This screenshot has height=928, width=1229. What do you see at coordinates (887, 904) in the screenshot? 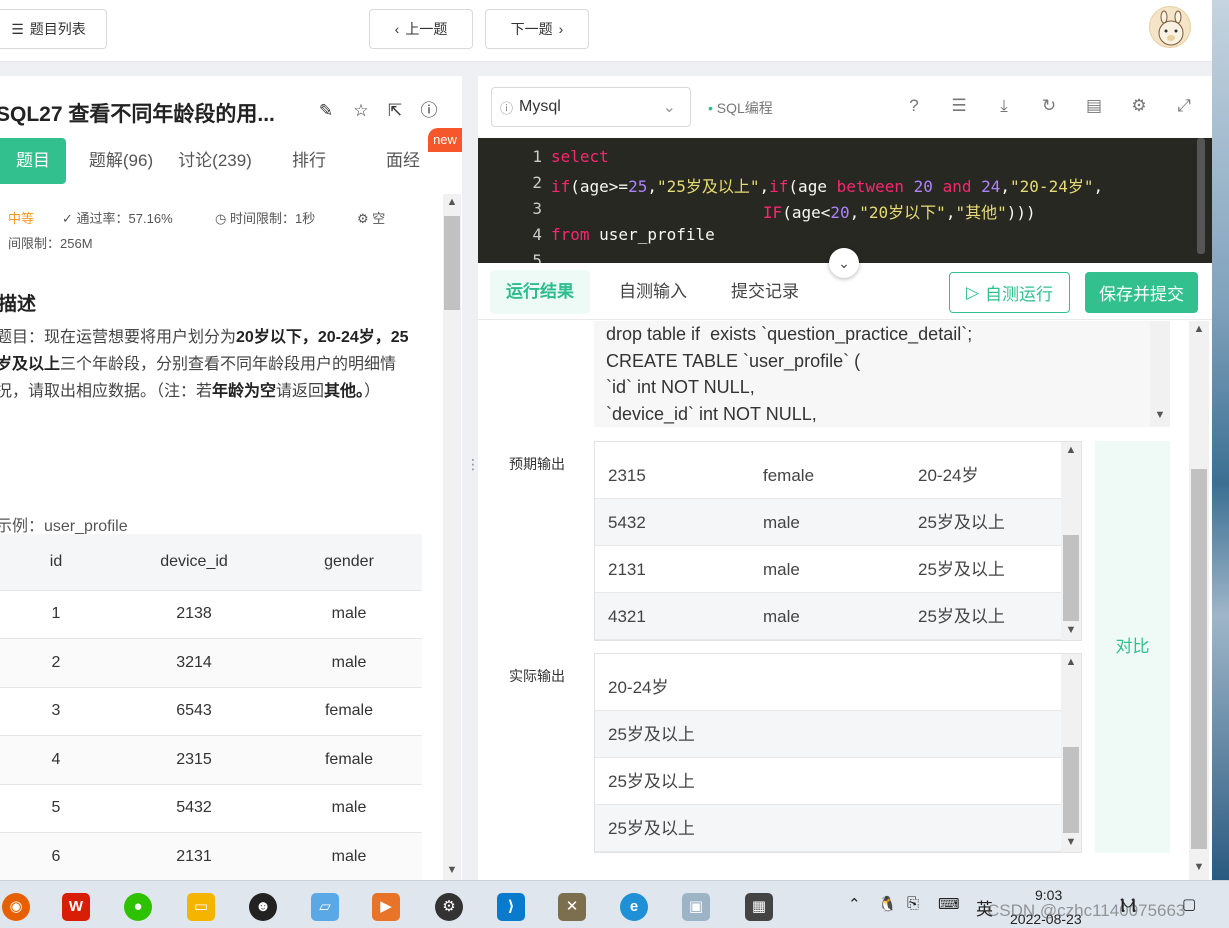
I see `qq-icon: 🐧` at bounding box center [887, 904].